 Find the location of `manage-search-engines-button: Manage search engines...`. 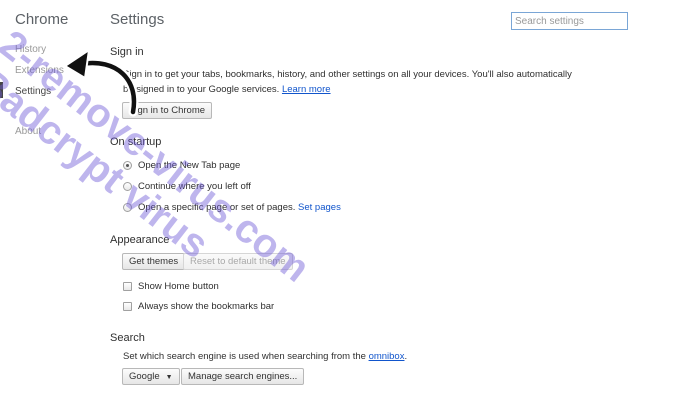

manage-search-engines-button: Manage search engines... is located at coordinates (243, 376).